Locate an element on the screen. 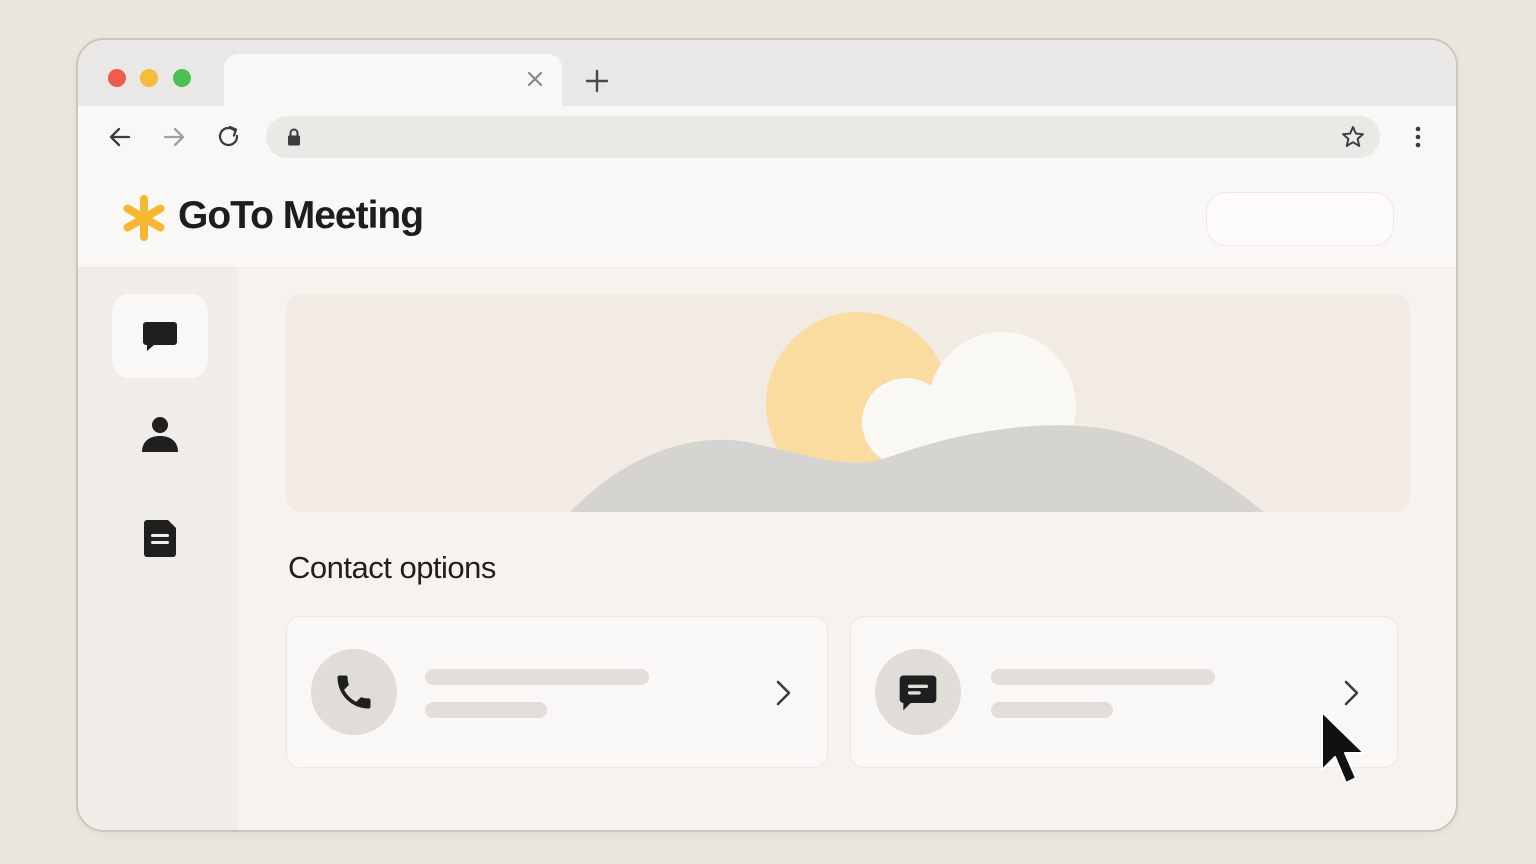 The width and height of the screenshot is (1536, 864). arrow-right-icon is located at coordinates (174, 137).